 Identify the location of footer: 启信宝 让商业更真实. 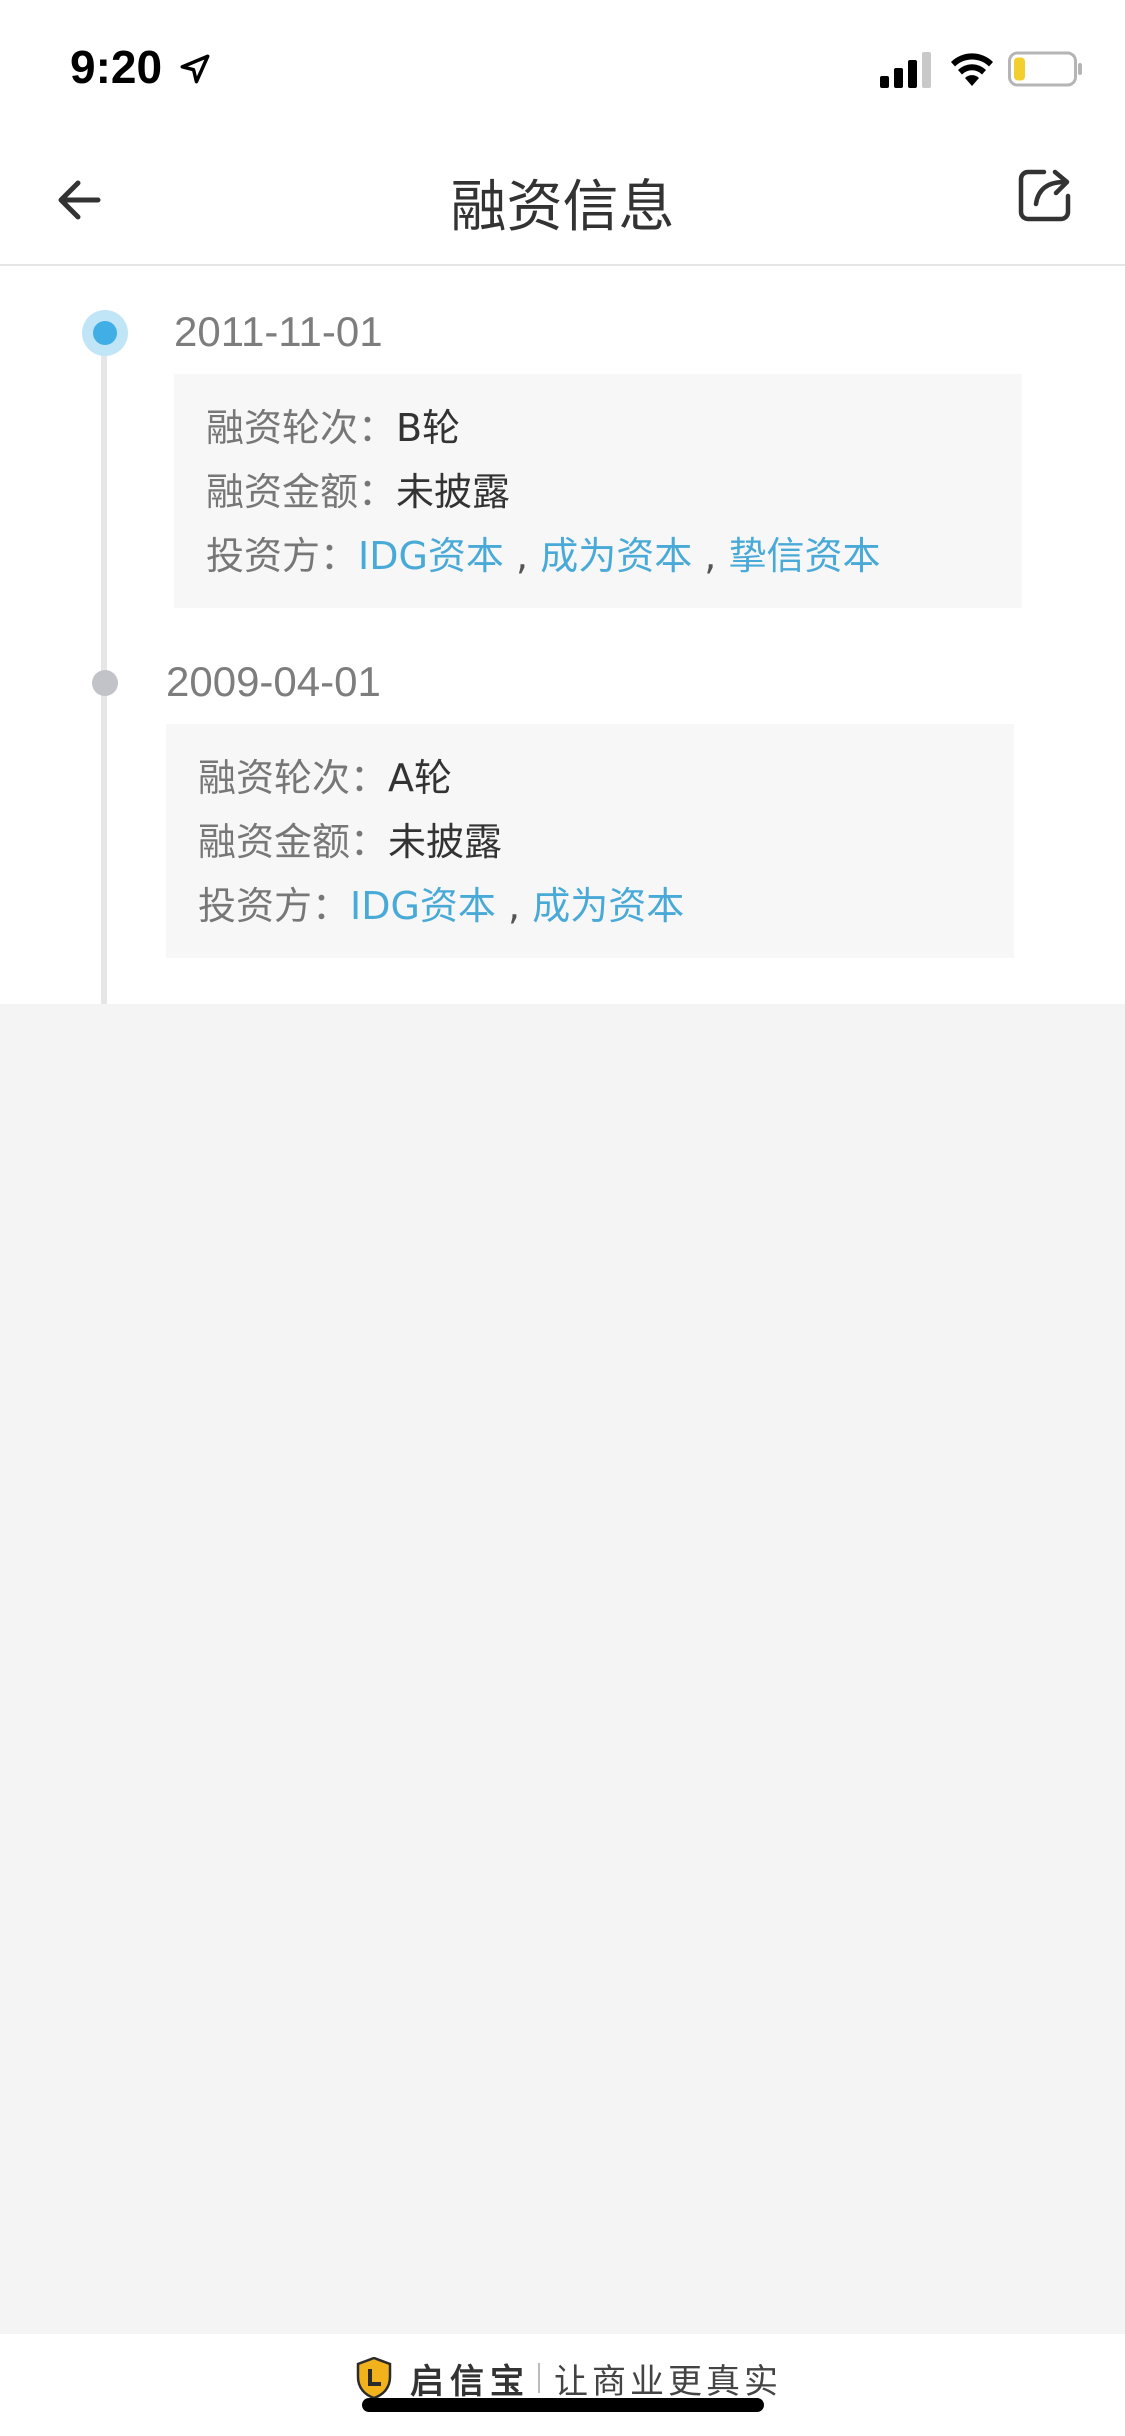
(562, 2385).